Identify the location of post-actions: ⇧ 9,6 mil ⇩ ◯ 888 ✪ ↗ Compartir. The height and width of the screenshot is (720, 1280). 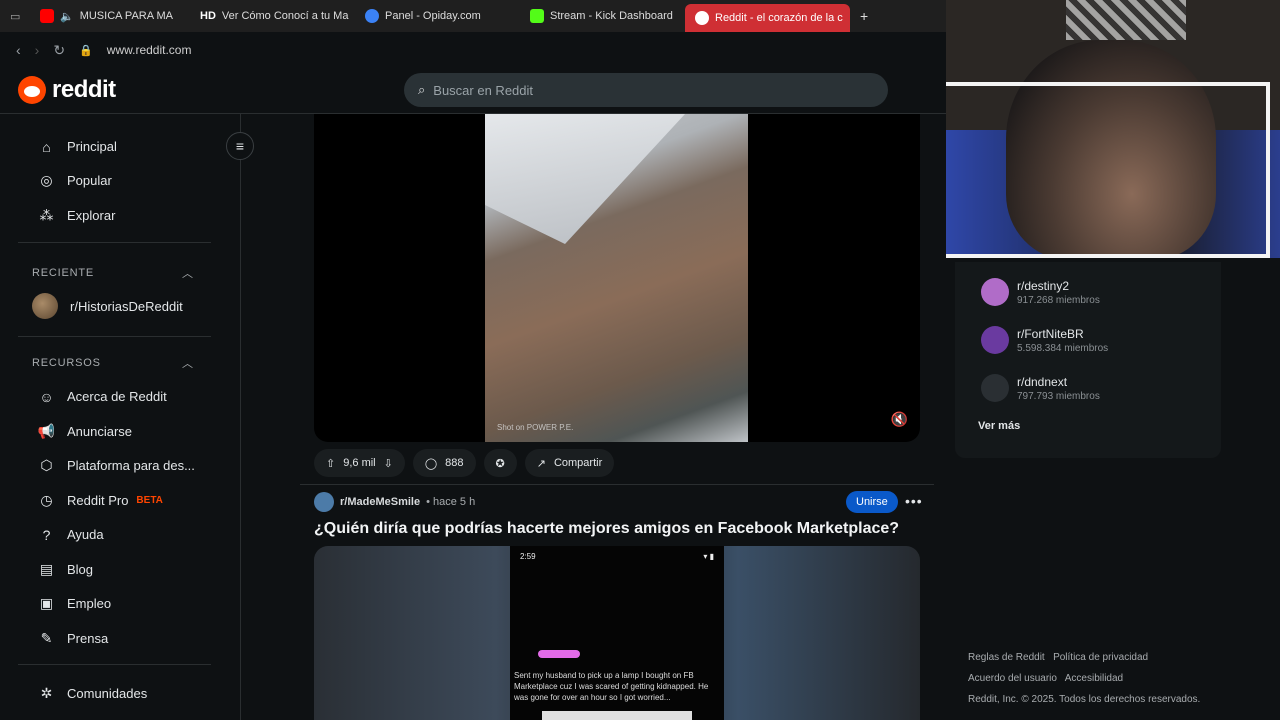
(464, 463).